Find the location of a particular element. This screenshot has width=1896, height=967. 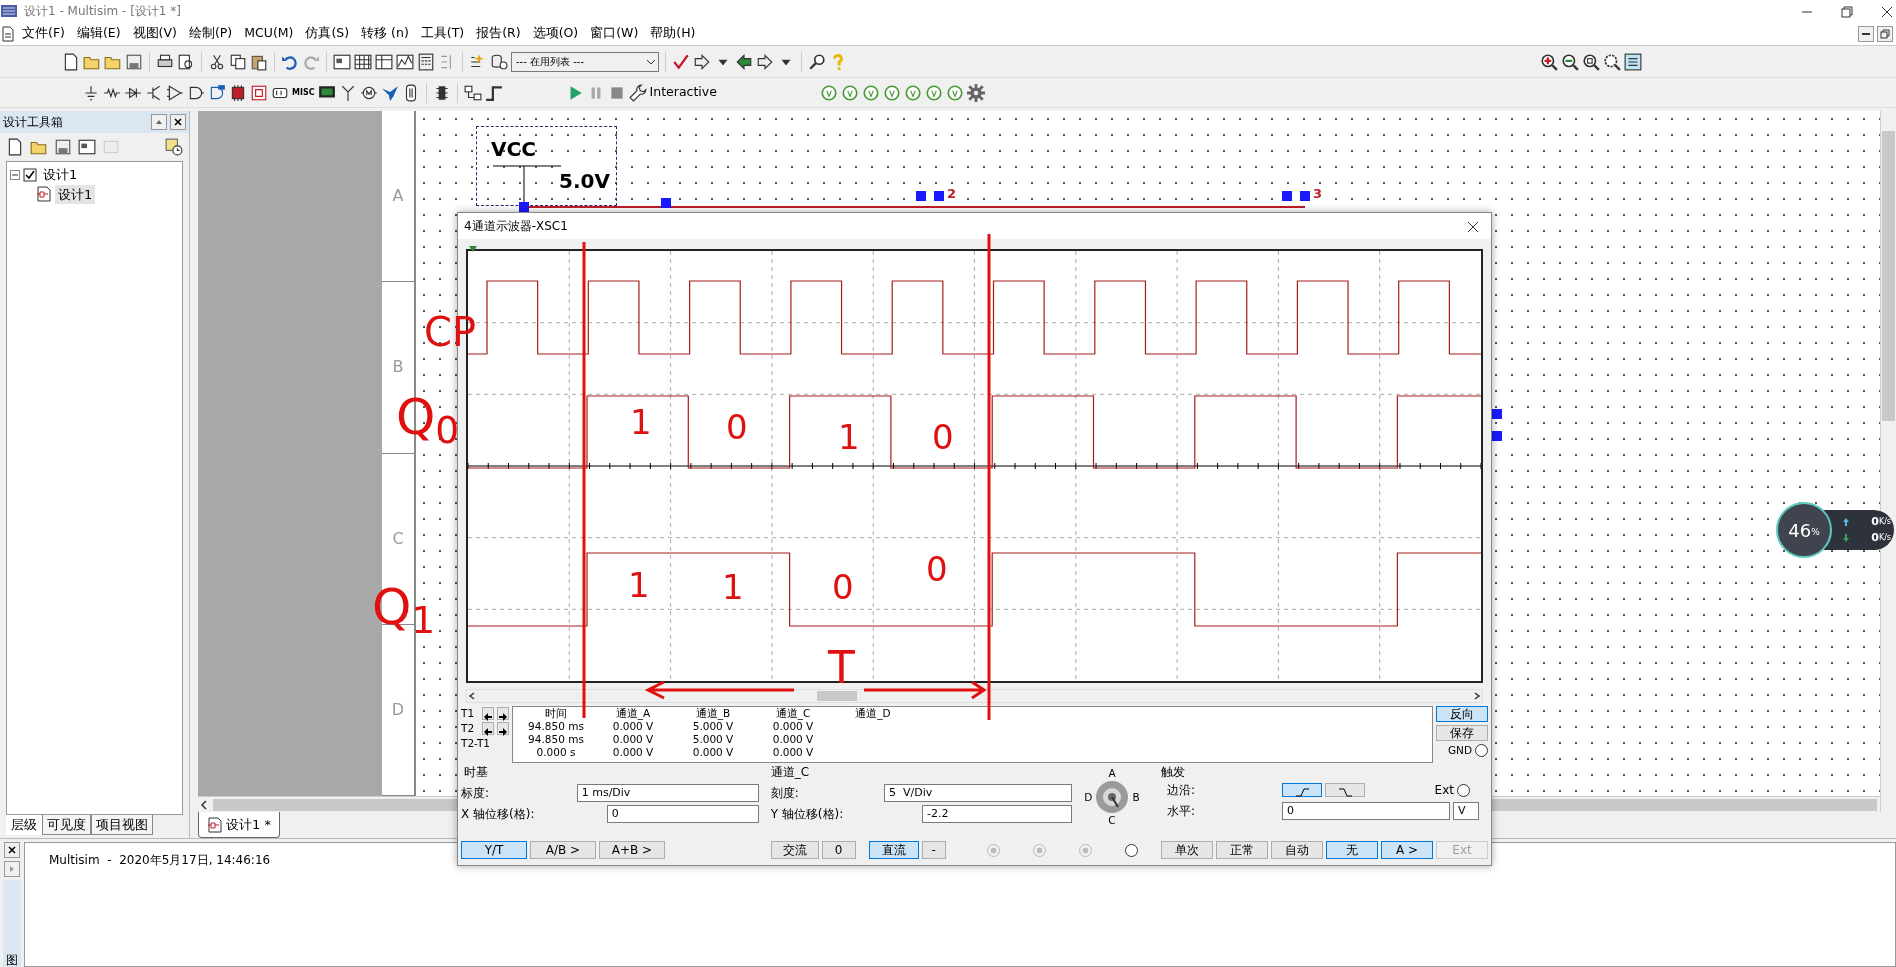

trigger-level-field: 0 is located at coordinates (1366, 811).